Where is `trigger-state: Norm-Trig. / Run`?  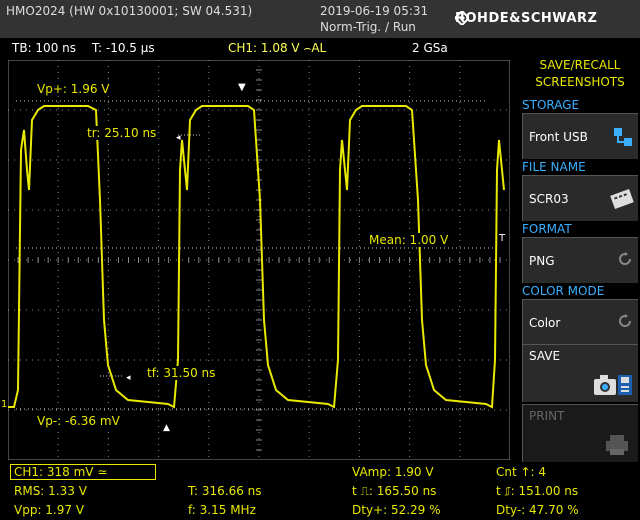
trigger-state: Norm-Trig. / Run is located at coordinates (368, 27).